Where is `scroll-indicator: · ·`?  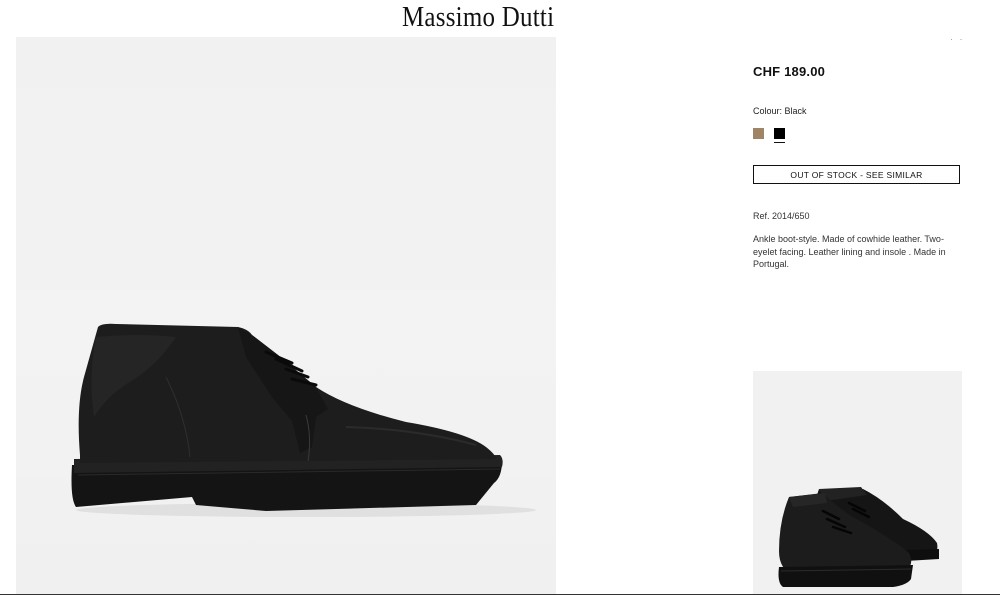 scroll-indicator: · · is located at coordinates (957, 39).